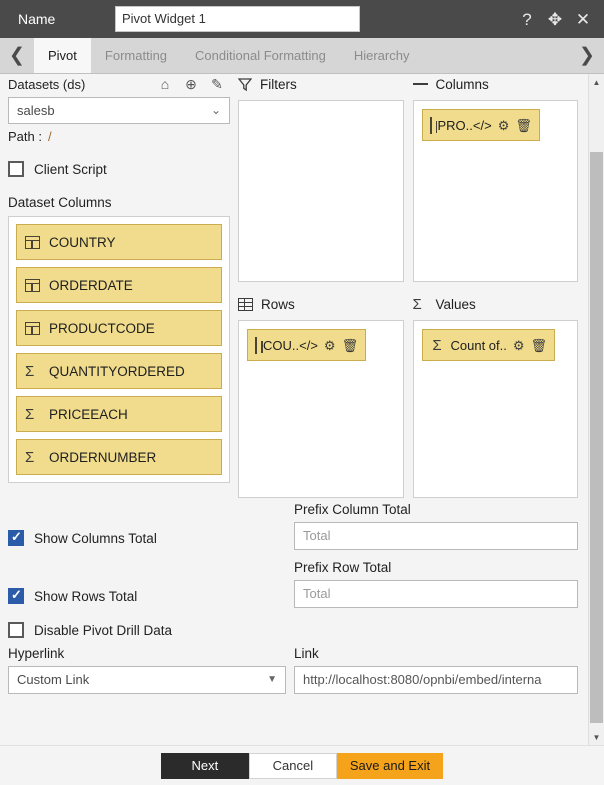 Image resolution: width=604 pixels, height=785 pixels. I want to click on vertical-scrollbar: ▲ ▼, so click(596, 409).